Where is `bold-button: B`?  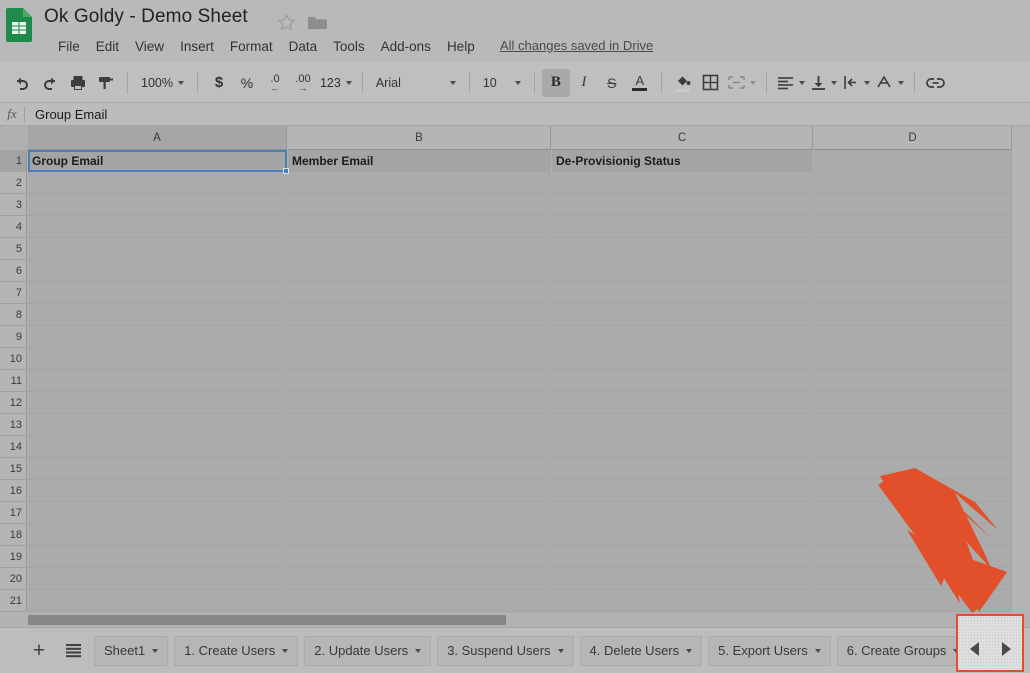 bold-button: B is located at coordinates (555, 82).